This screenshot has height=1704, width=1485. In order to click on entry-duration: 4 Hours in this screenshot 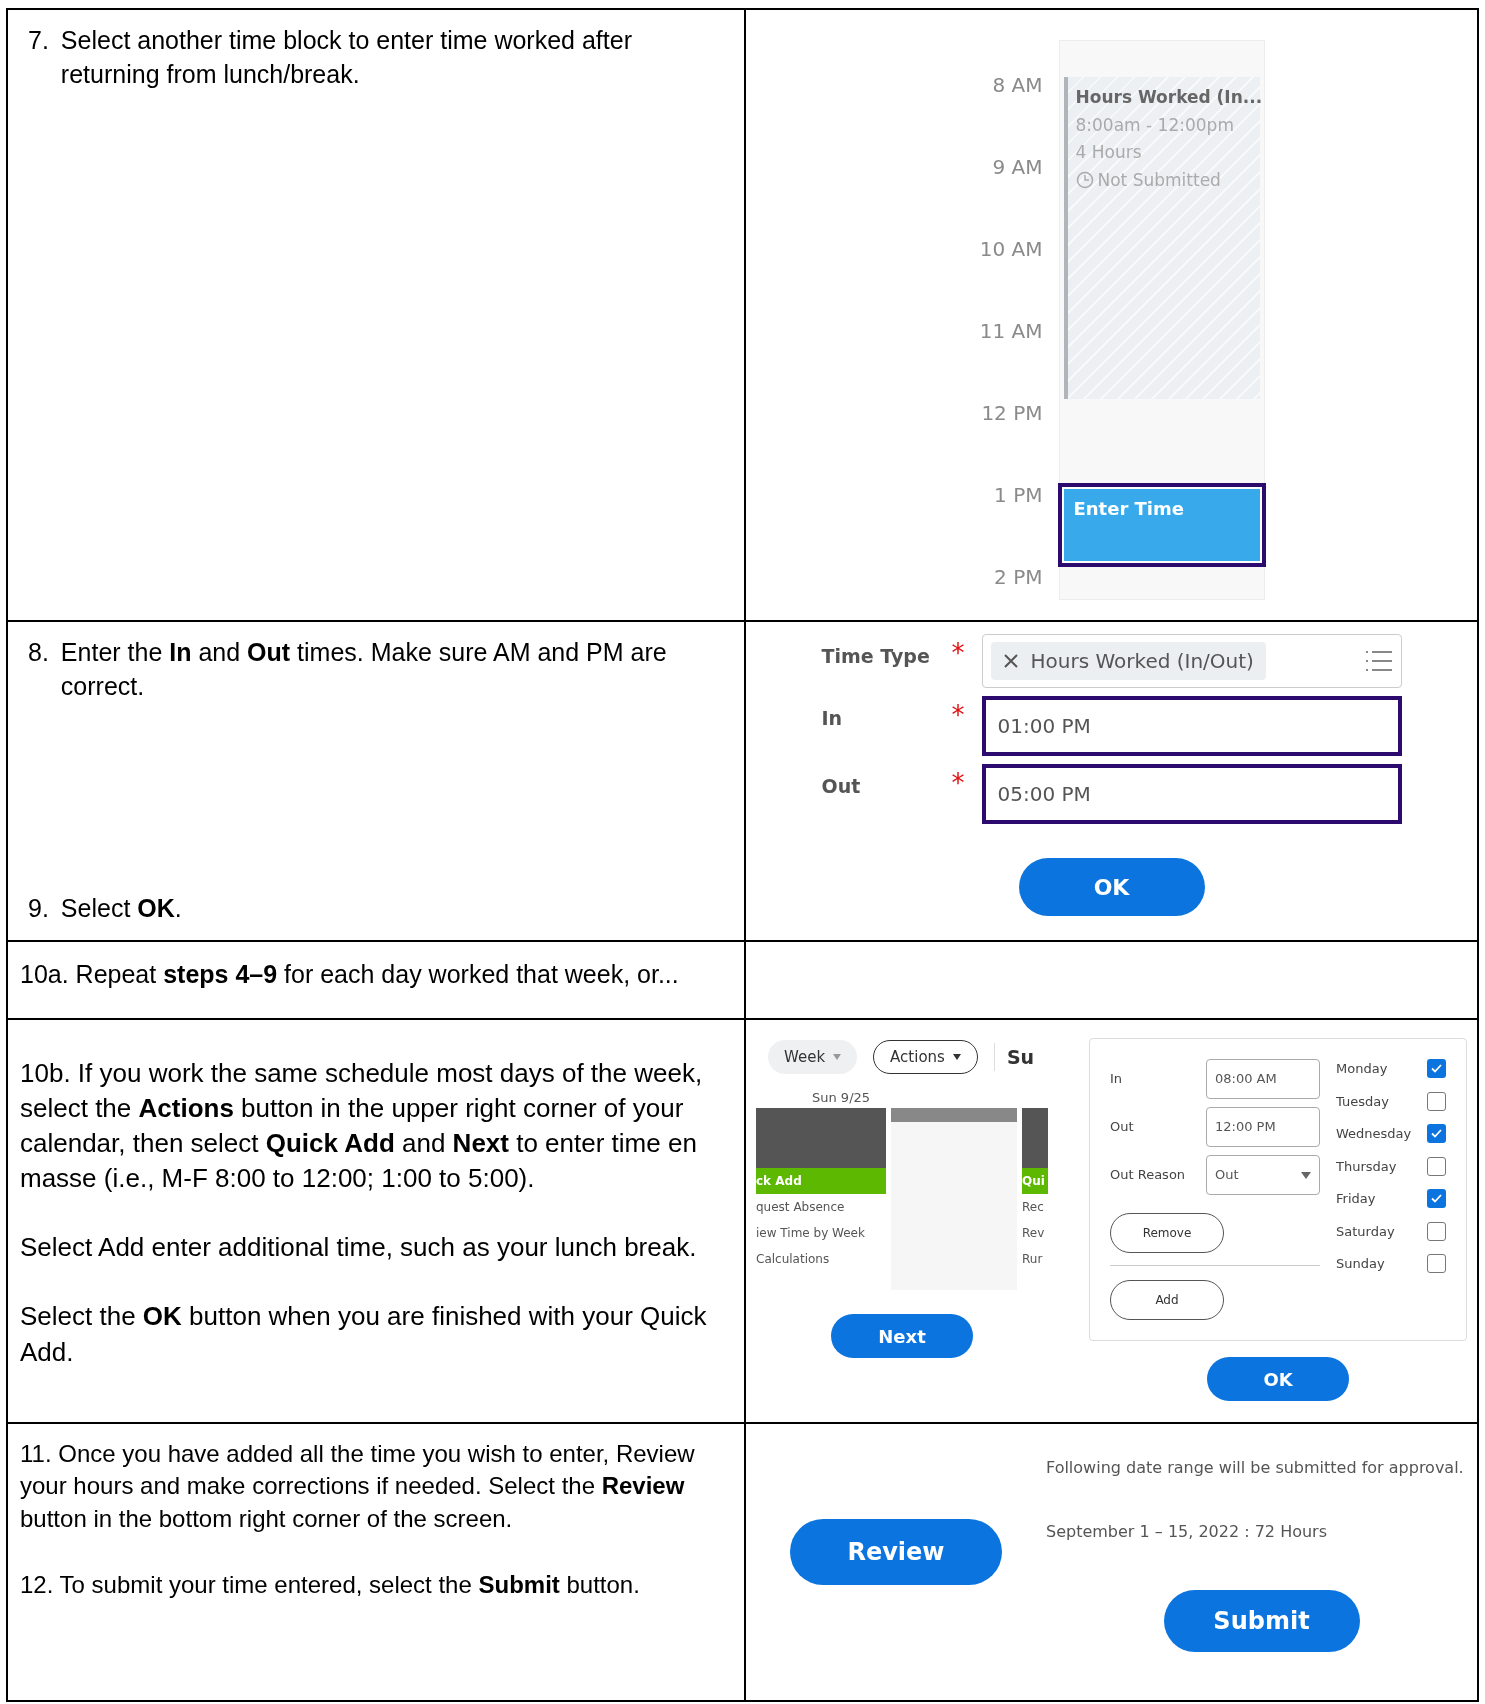, I will do `click(1109, 152)`.